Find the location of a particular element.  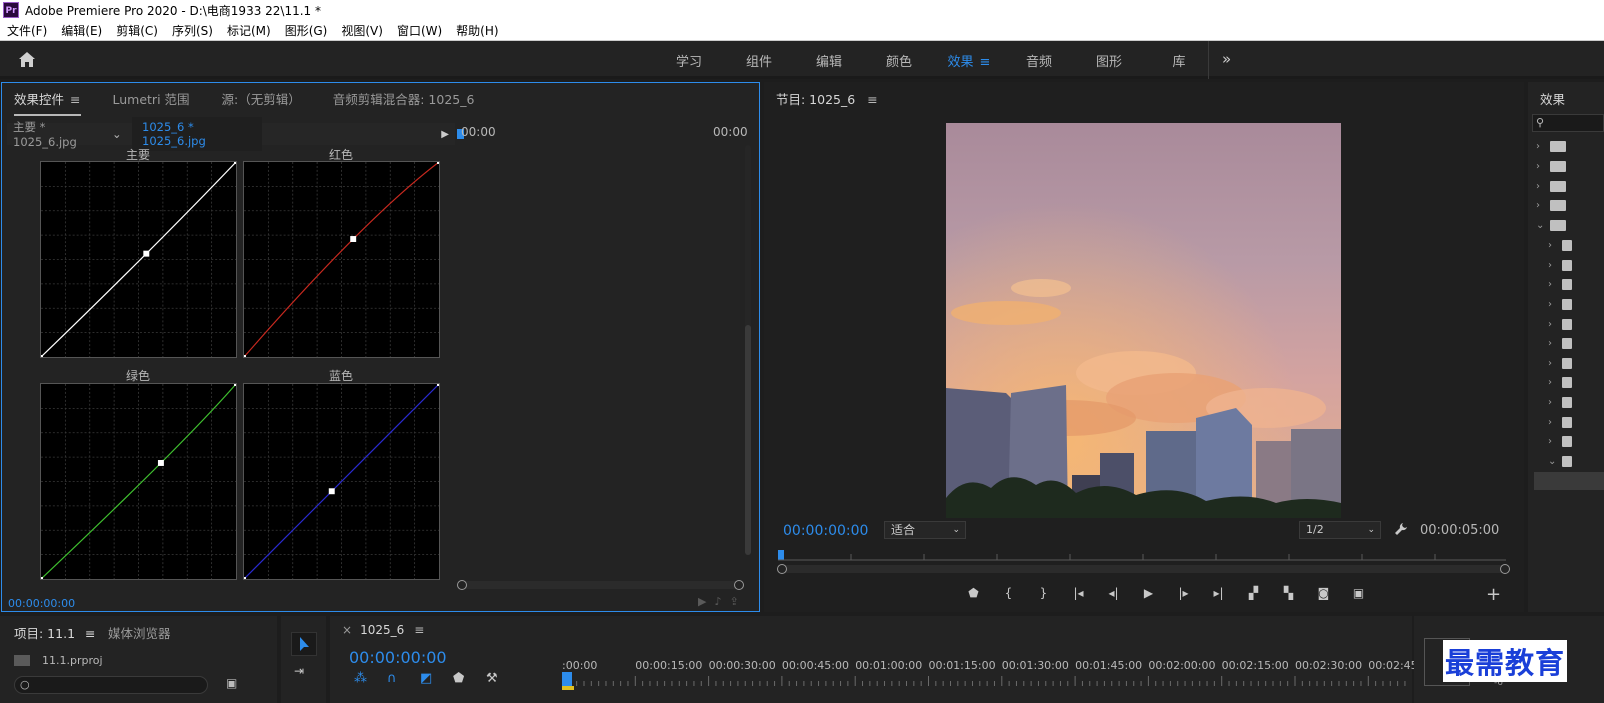

menu-clip: 剪辑(C) is located at coordinates (137, 30).